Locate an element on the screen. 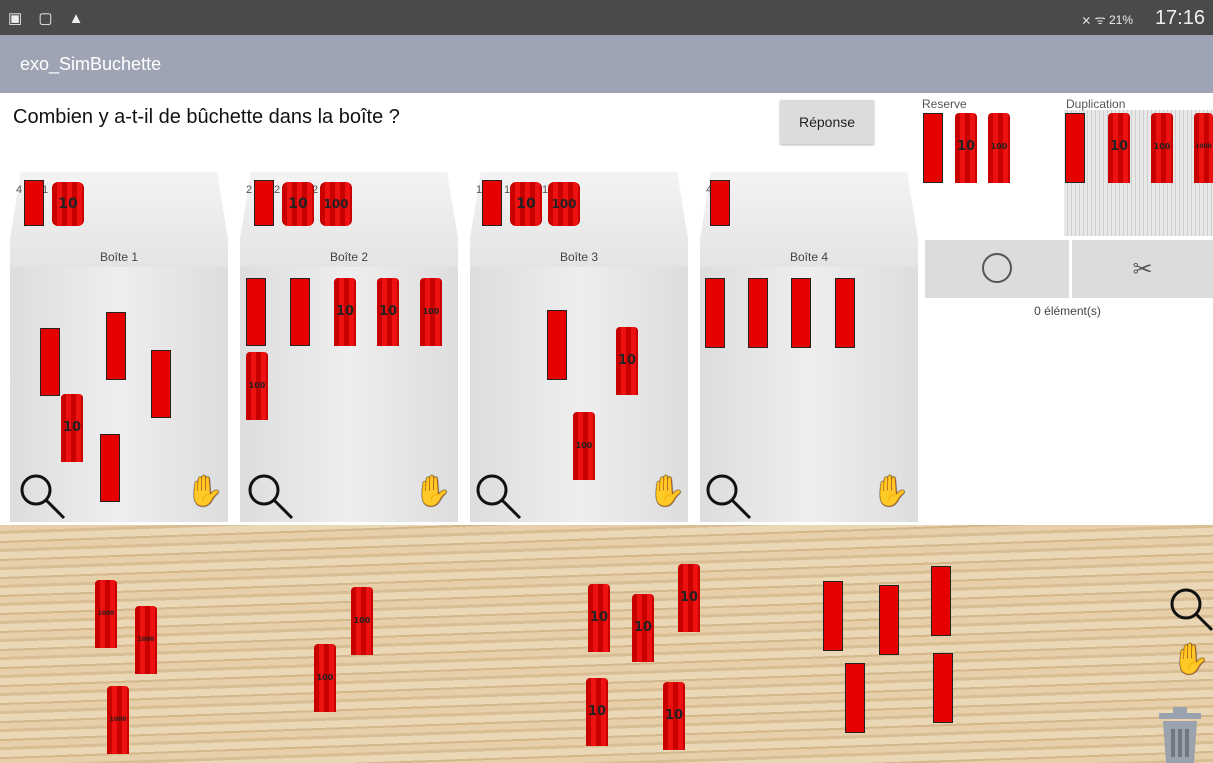 Image resolution: width=1213 pixels, height=763 pixels. scissors-icon: ✂ is located at coordinates (1142, 269).